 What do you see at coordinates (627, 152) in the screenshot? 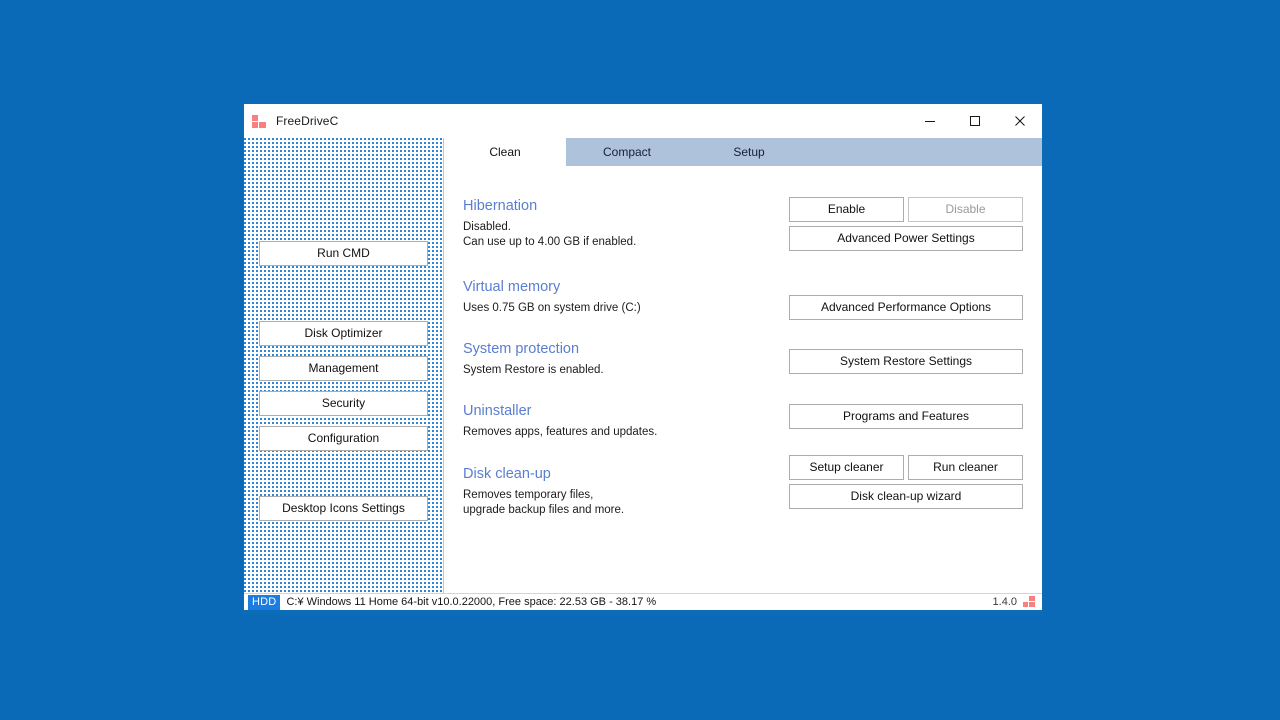
I see `tab-compact: Compact` at bounding box center [627, 152].